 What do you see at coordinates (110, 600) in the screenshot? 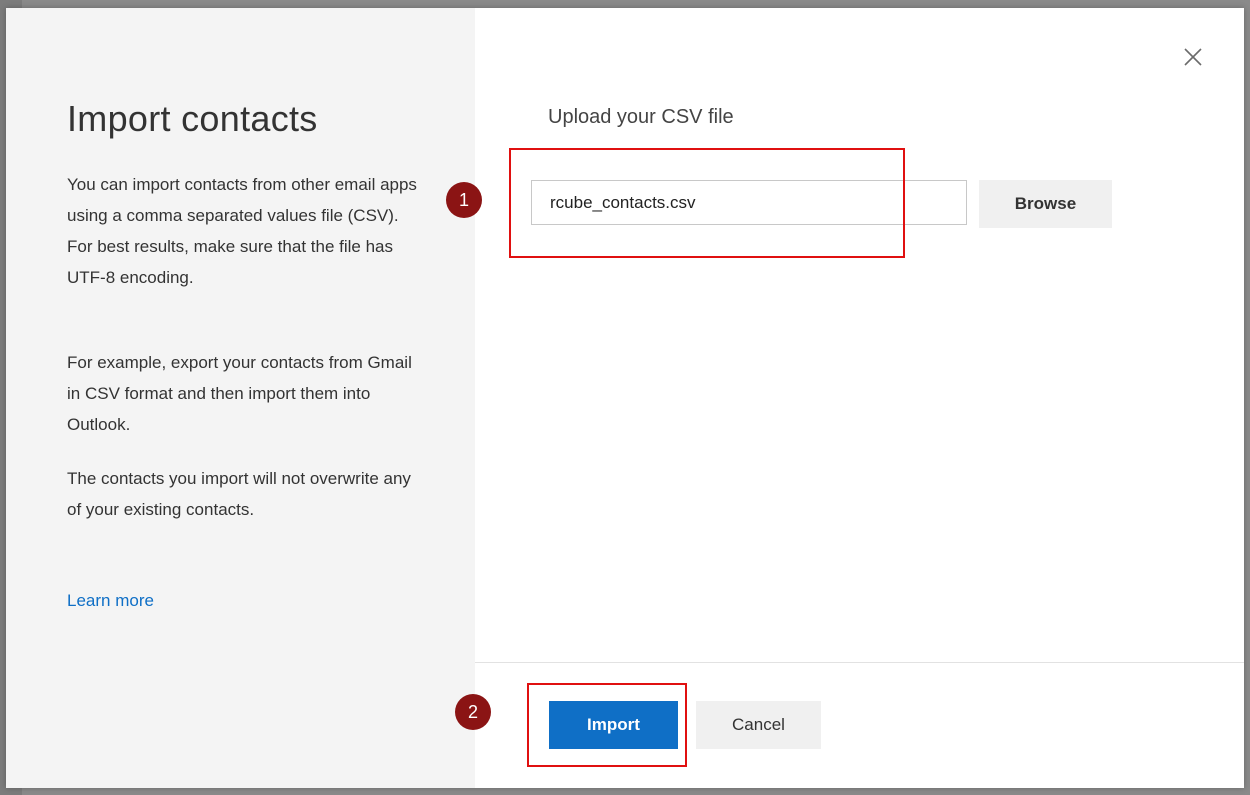
I see `learn-more-link: Learn more` at bounding box center [110, 600].